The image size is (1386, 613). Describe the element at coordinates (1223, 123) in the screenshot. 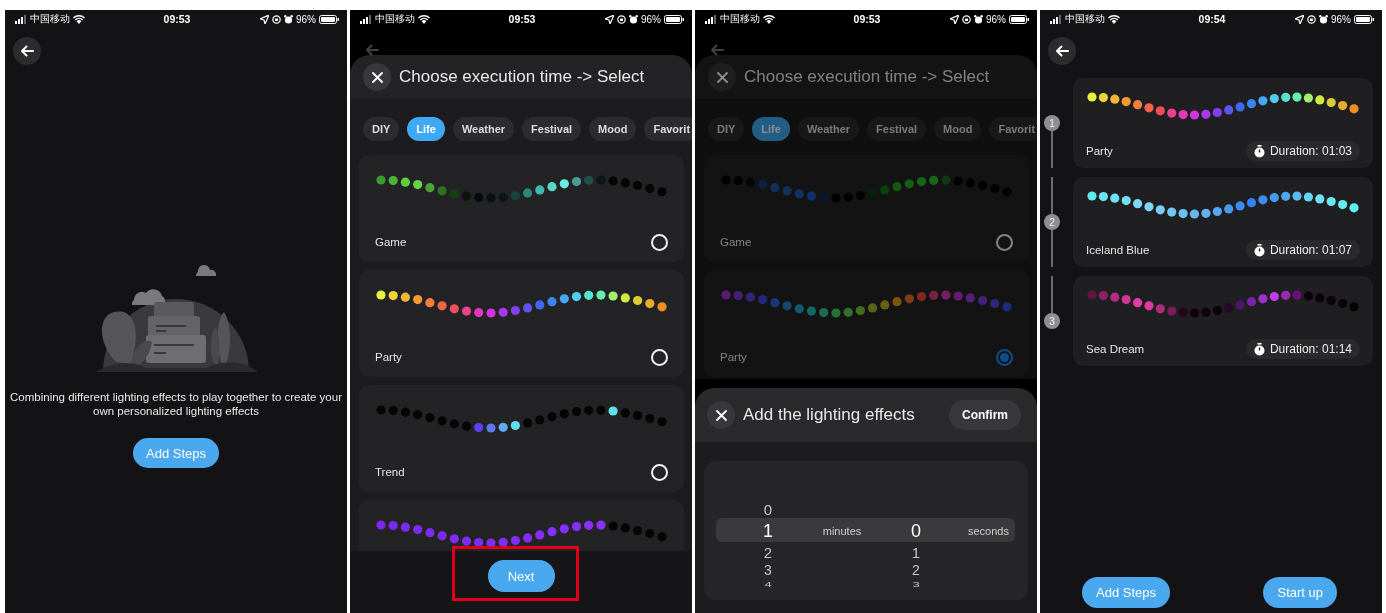

I see `step-card: Party Duration: 01:03` at that location.